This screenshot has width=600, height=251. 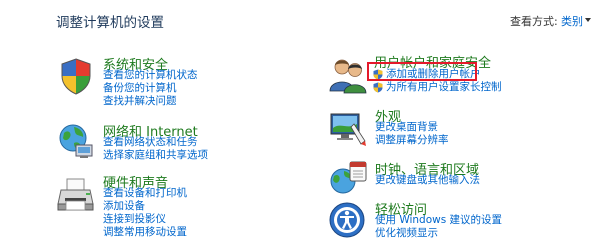 I want to click on category-clock-region: 时钟、语言和区域 更改键盘或其他输入法, so click(x=458, y=177).